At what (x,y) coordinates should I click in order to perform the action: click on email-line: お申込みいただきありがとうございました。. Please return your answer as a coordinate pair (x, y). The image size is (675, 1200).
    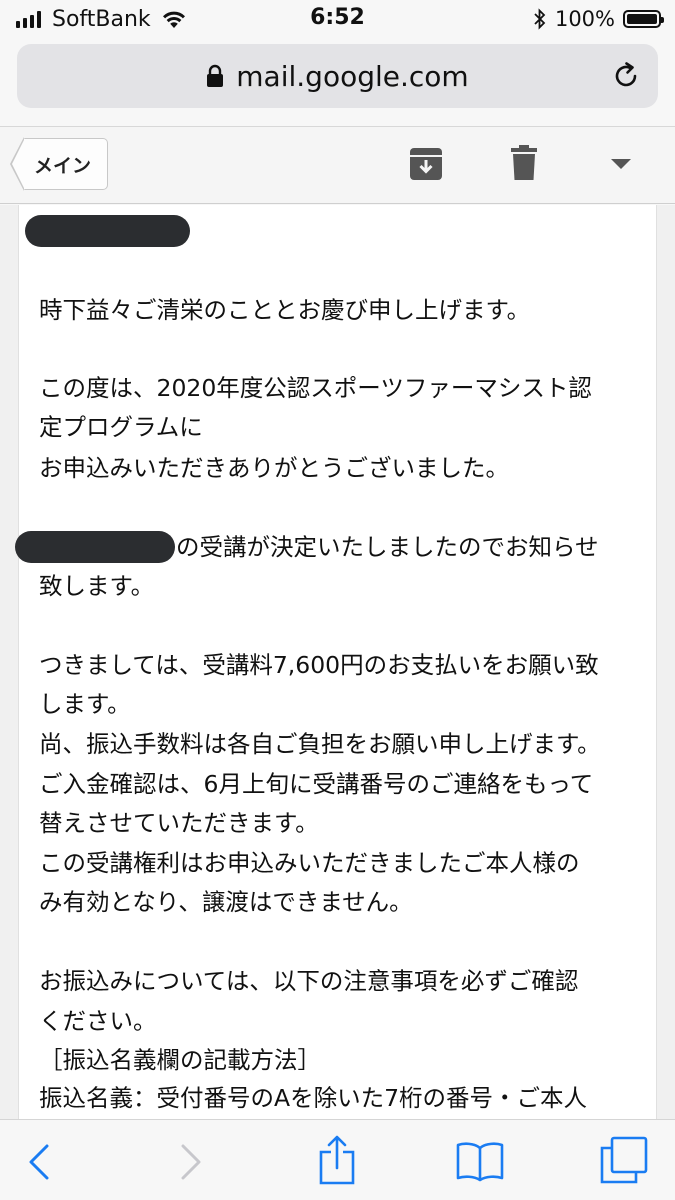
    Looking at the image, I should click on (274, 468).